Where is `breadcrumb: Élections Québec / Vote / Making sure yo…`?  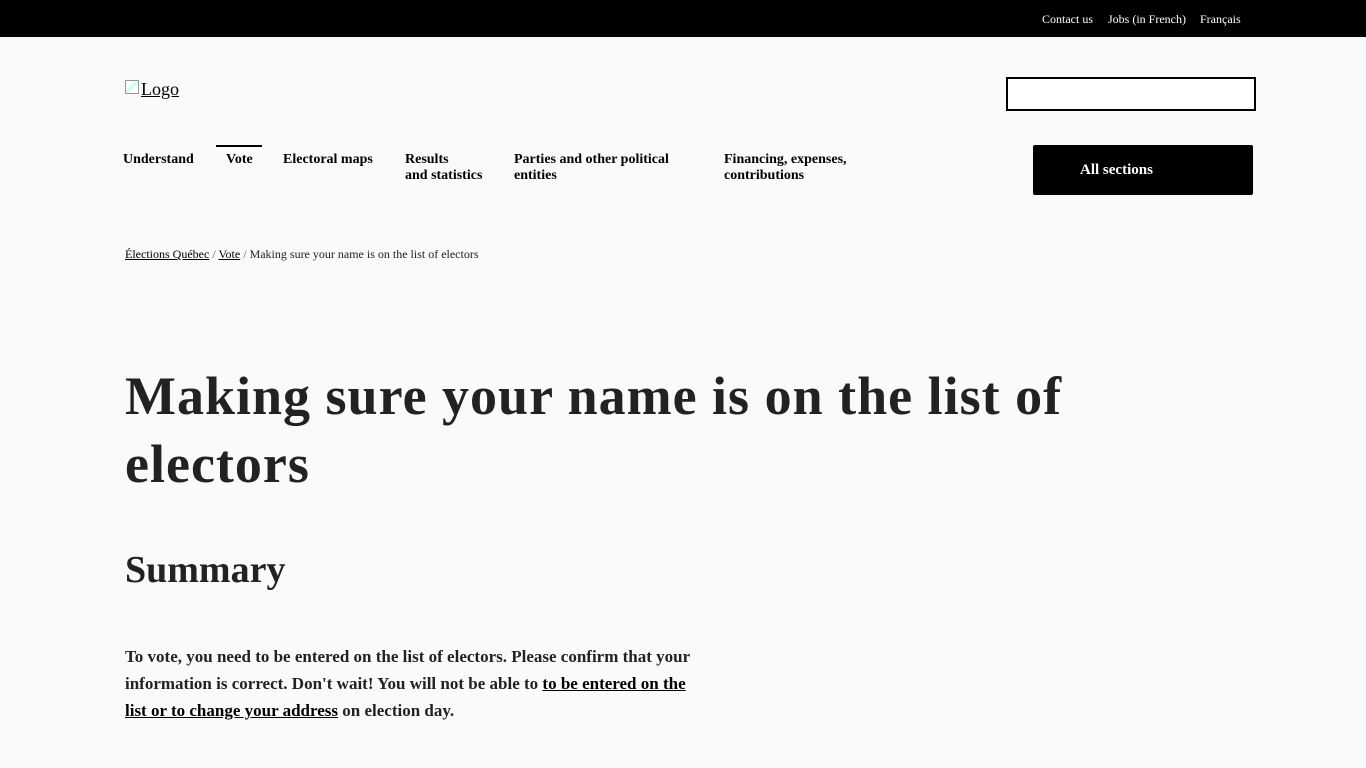 breadcrumb: Élections Québec / Vote / Making sure yo… is located at coordinates (302, 254).